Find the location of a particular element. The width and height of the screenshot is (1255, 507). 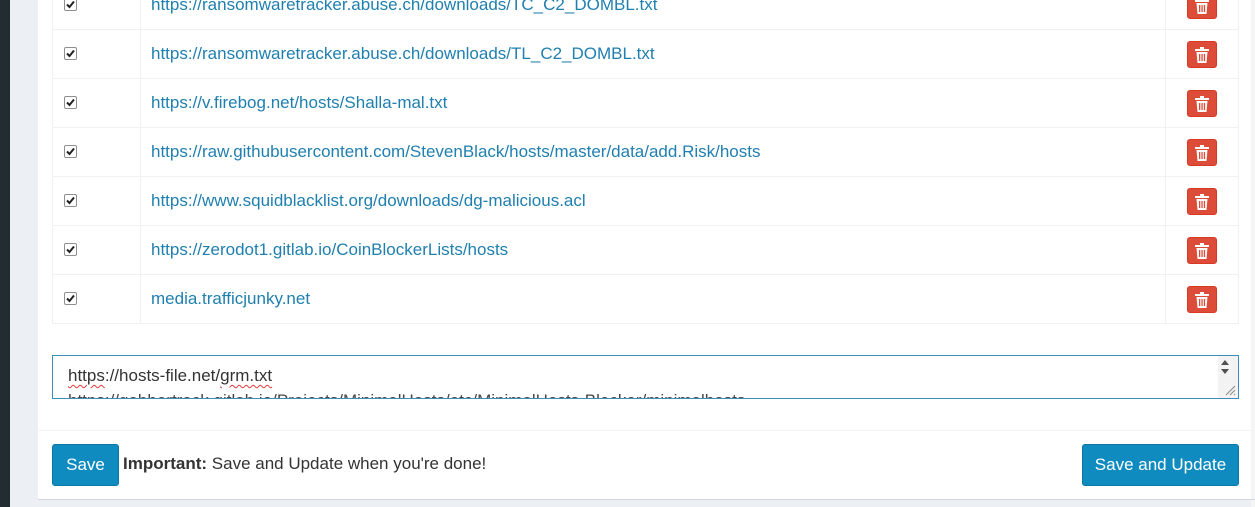

spin-arrows-icon is located at coordinates (1225, 367).